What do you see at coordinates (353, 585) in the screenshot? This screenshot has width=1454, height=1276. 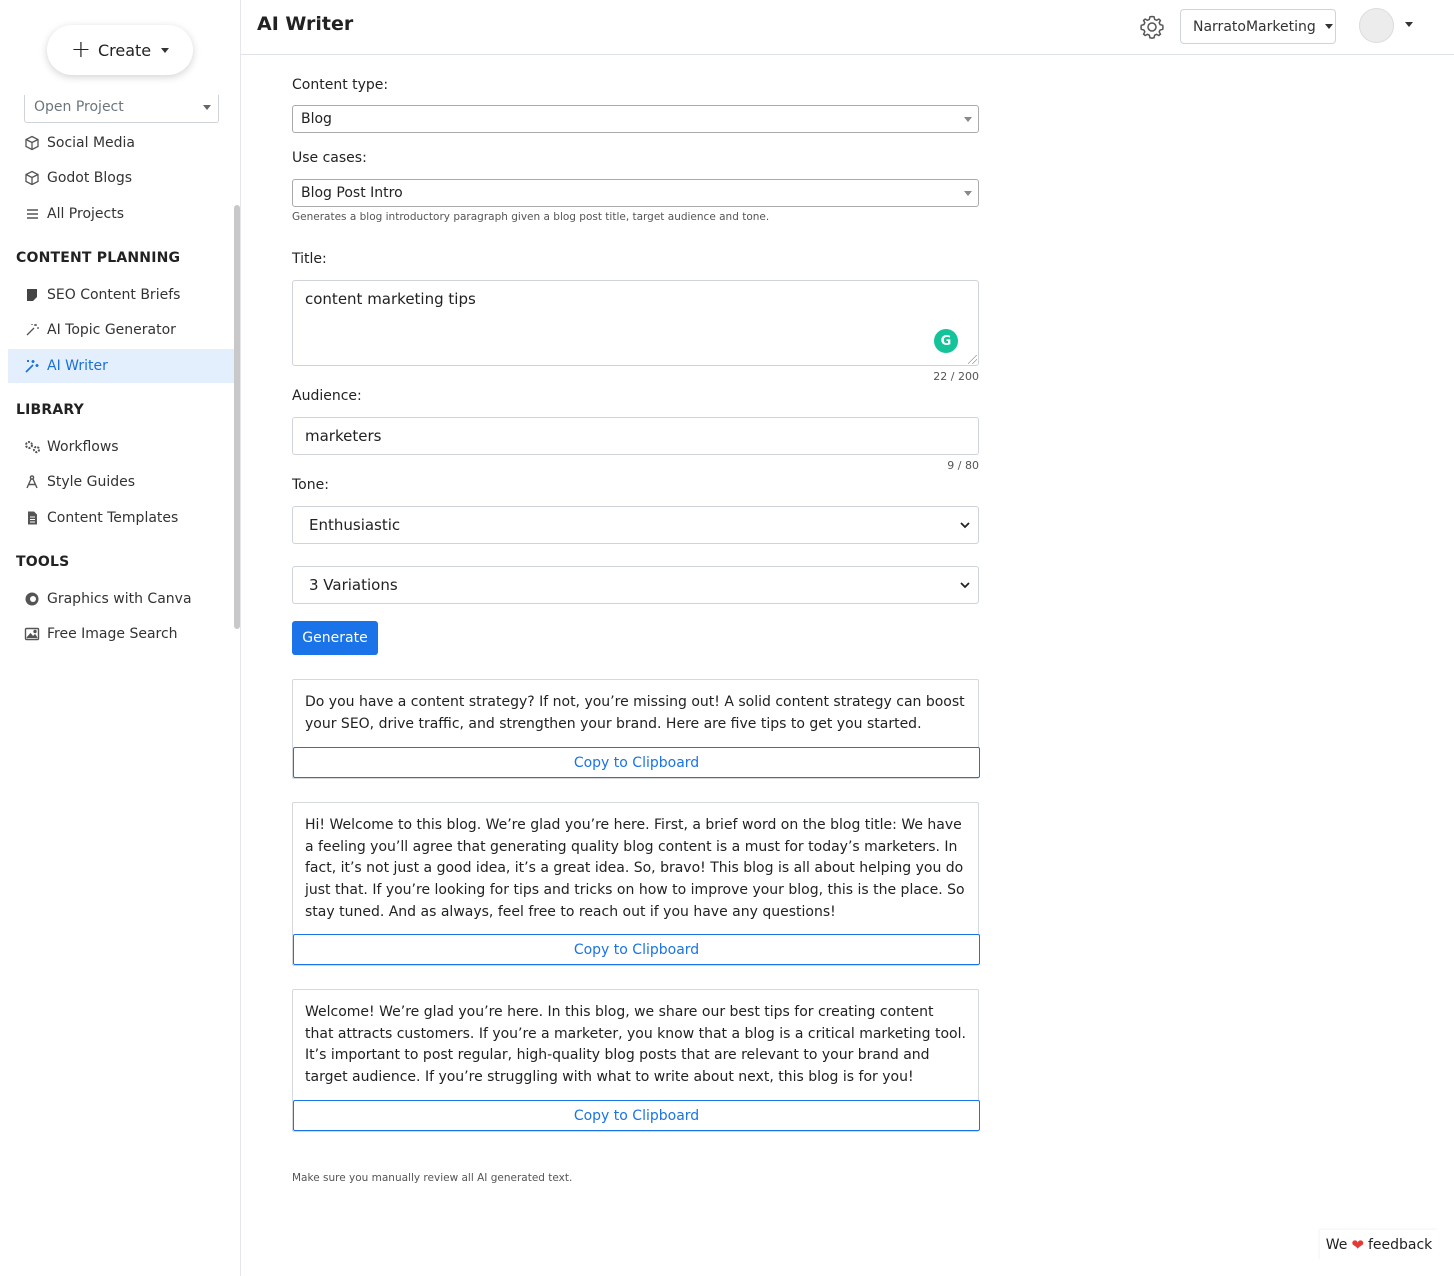 I see `variations-value: 3 Variations` at bounding box center [353, 585].